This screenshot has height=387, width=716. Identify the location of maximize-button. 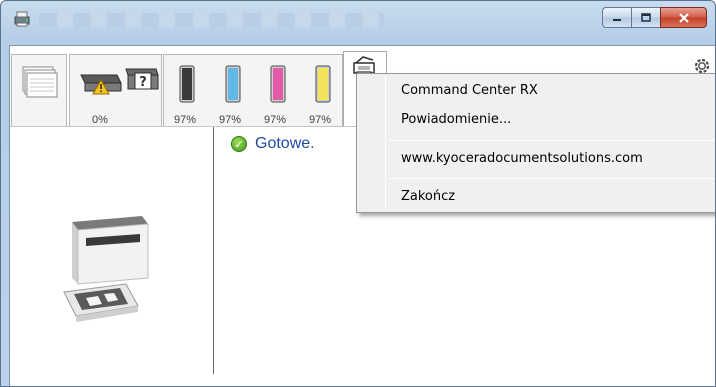
(645, 17).